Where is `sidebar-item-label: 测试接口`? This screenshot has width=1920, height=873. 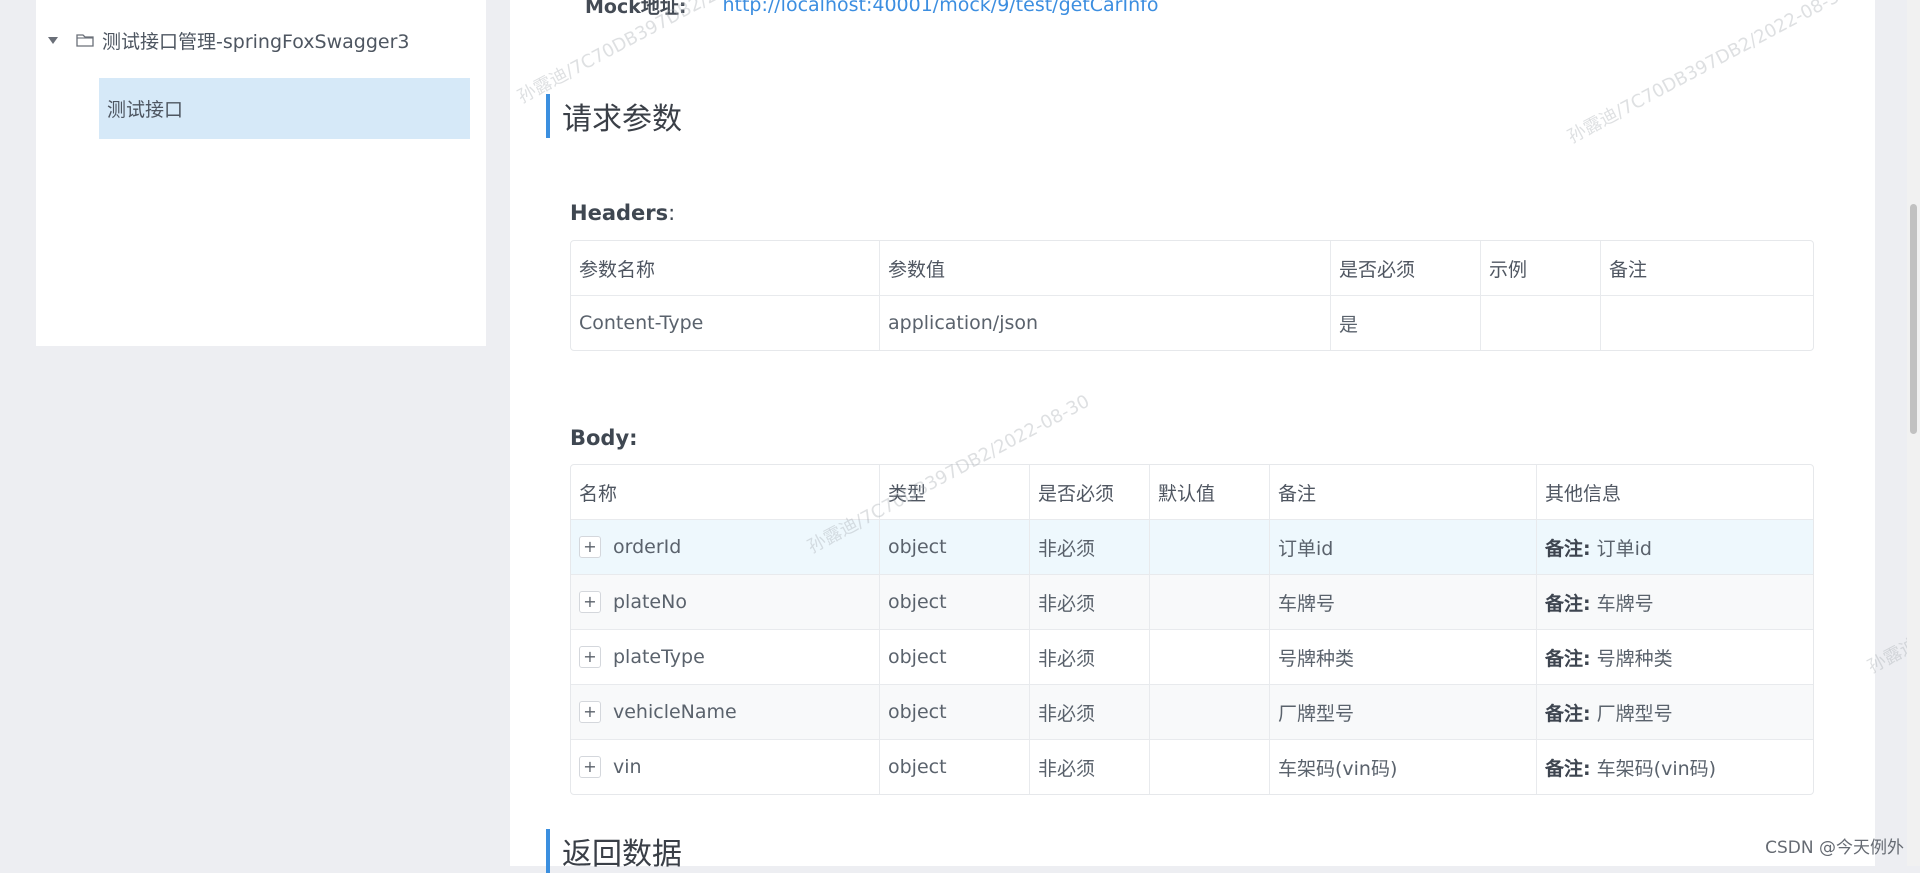
sidebar-item-label: 测试接口 is located at coordinates (145, 110).